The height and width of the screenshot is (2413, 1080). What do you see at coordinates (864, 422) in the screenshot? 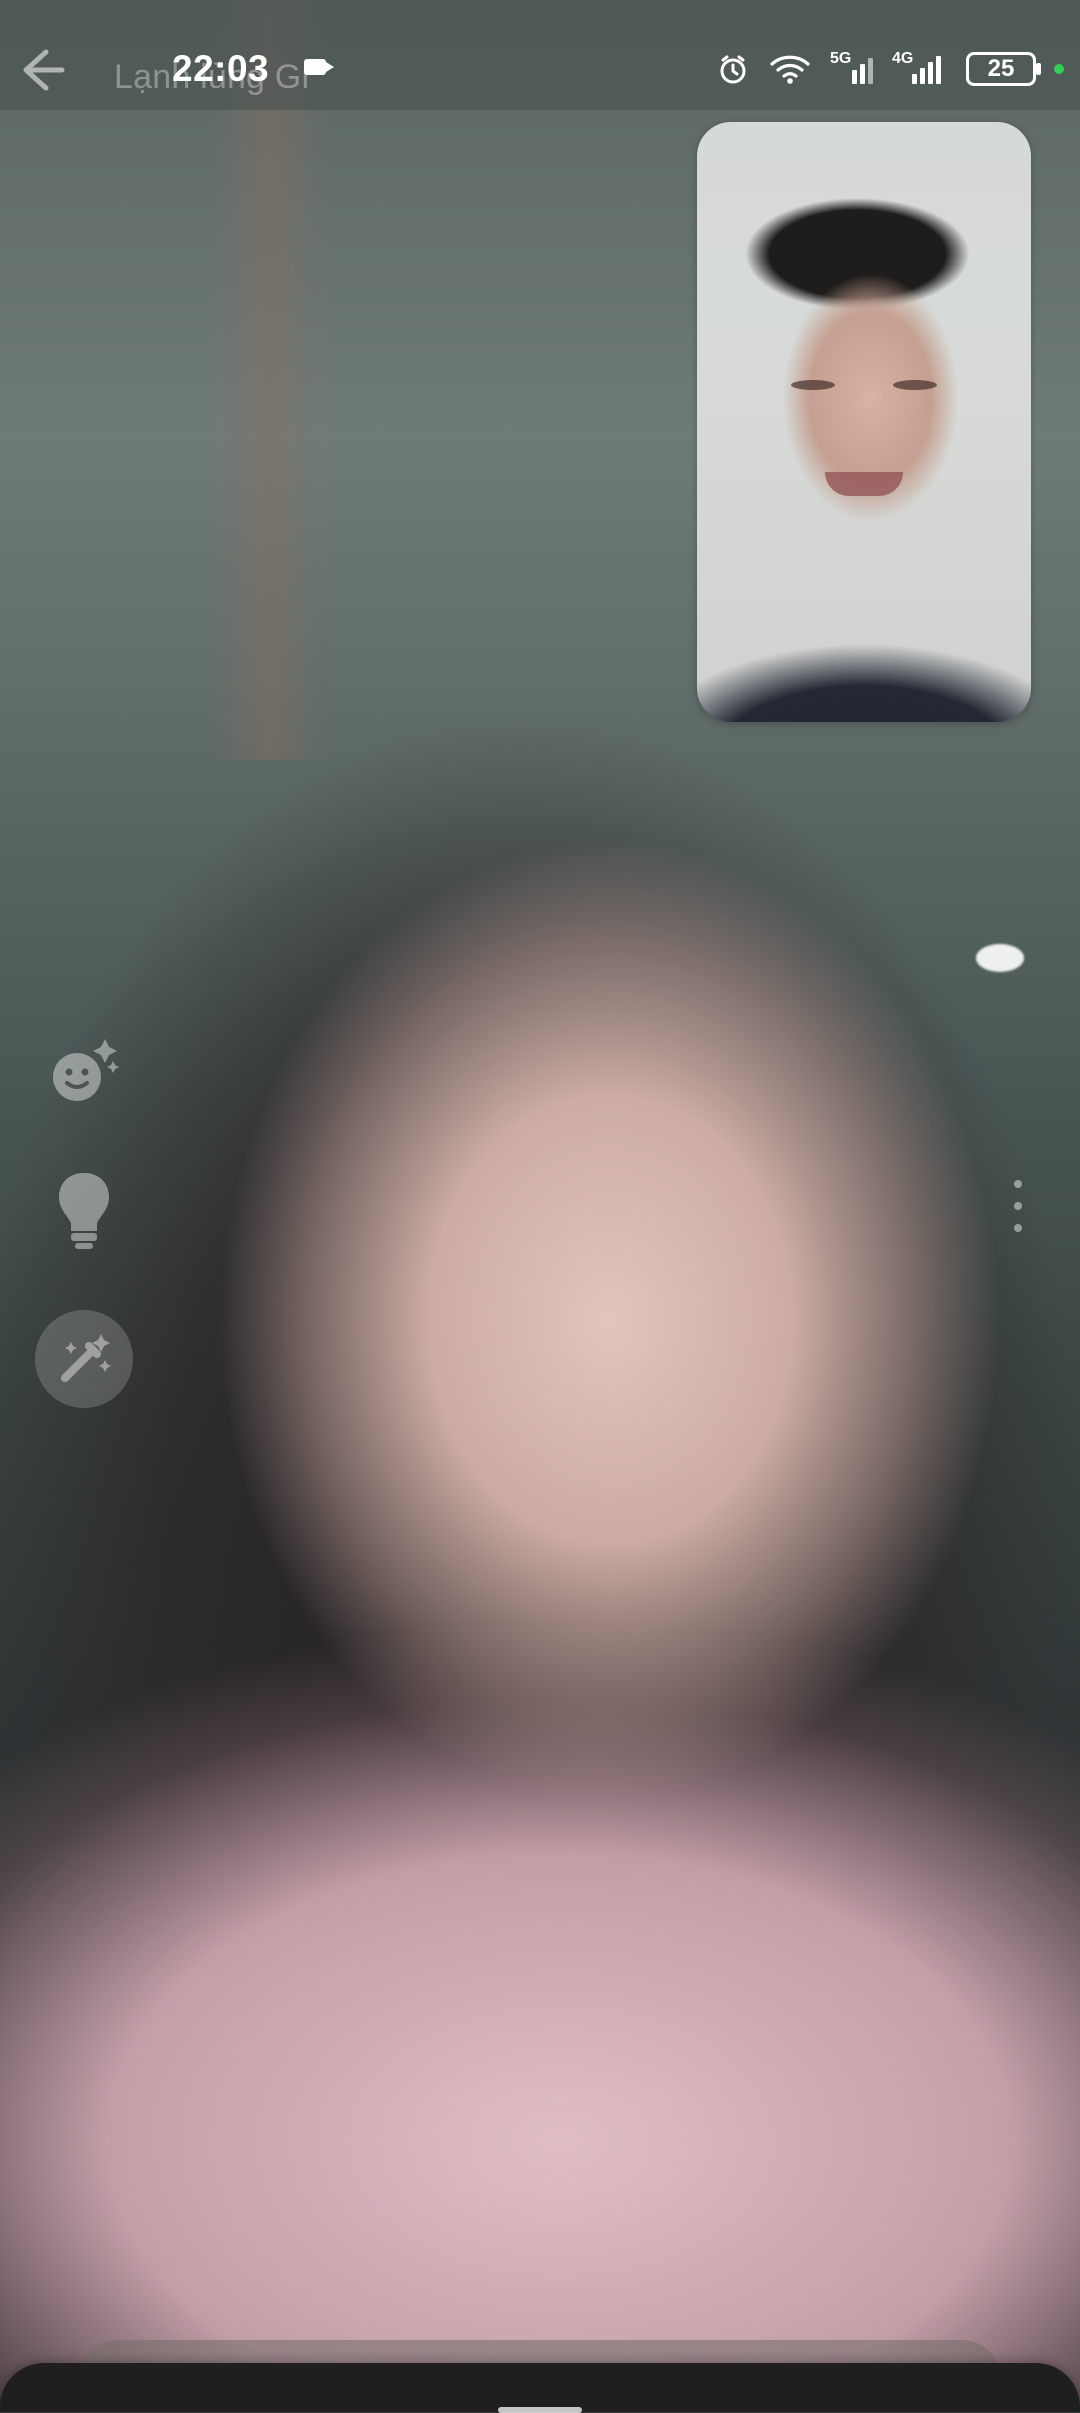
I see `self-view-pip` at bounding box center [864, 422].